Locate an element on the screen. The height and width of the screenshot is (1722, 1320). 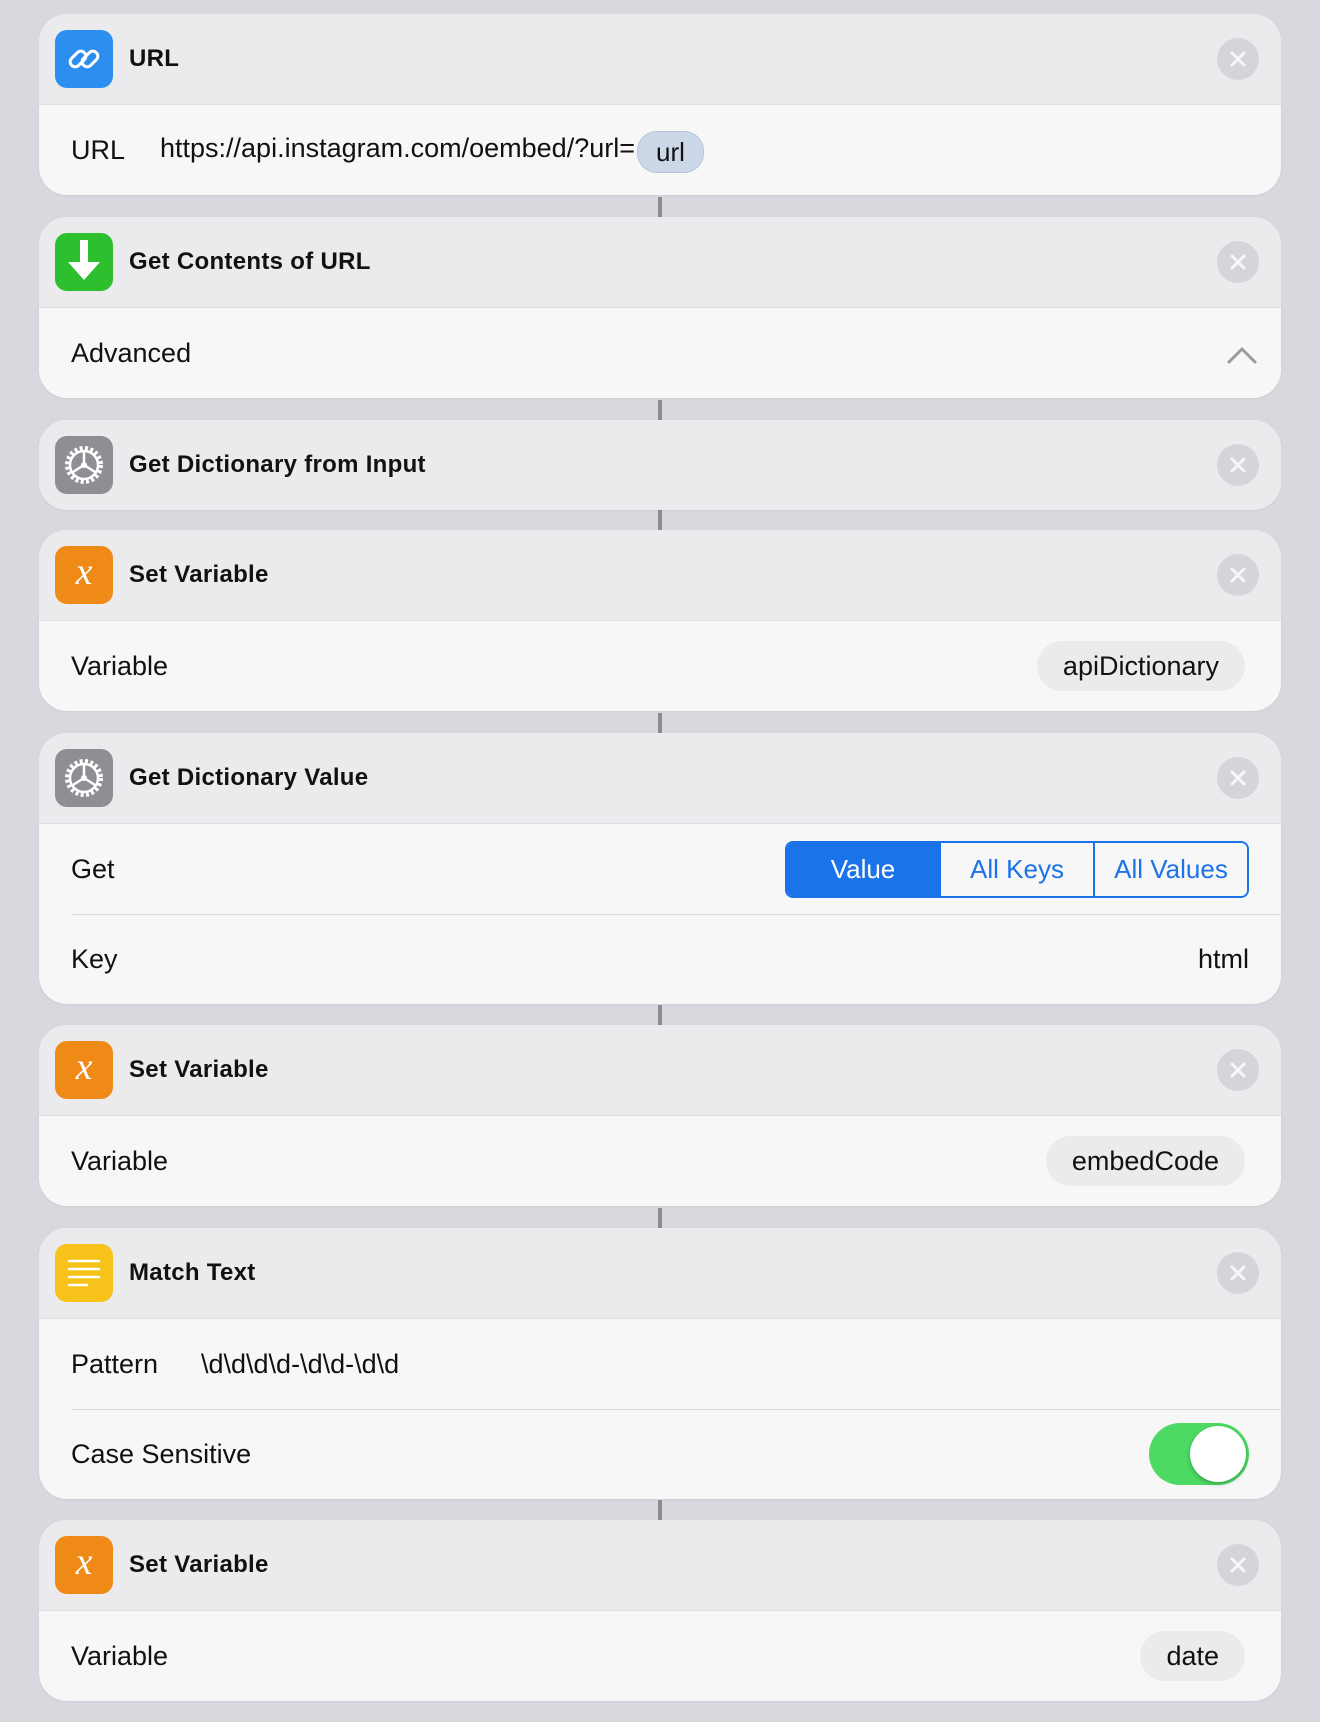
segment-value: Value is located at coordinates (863, 869).